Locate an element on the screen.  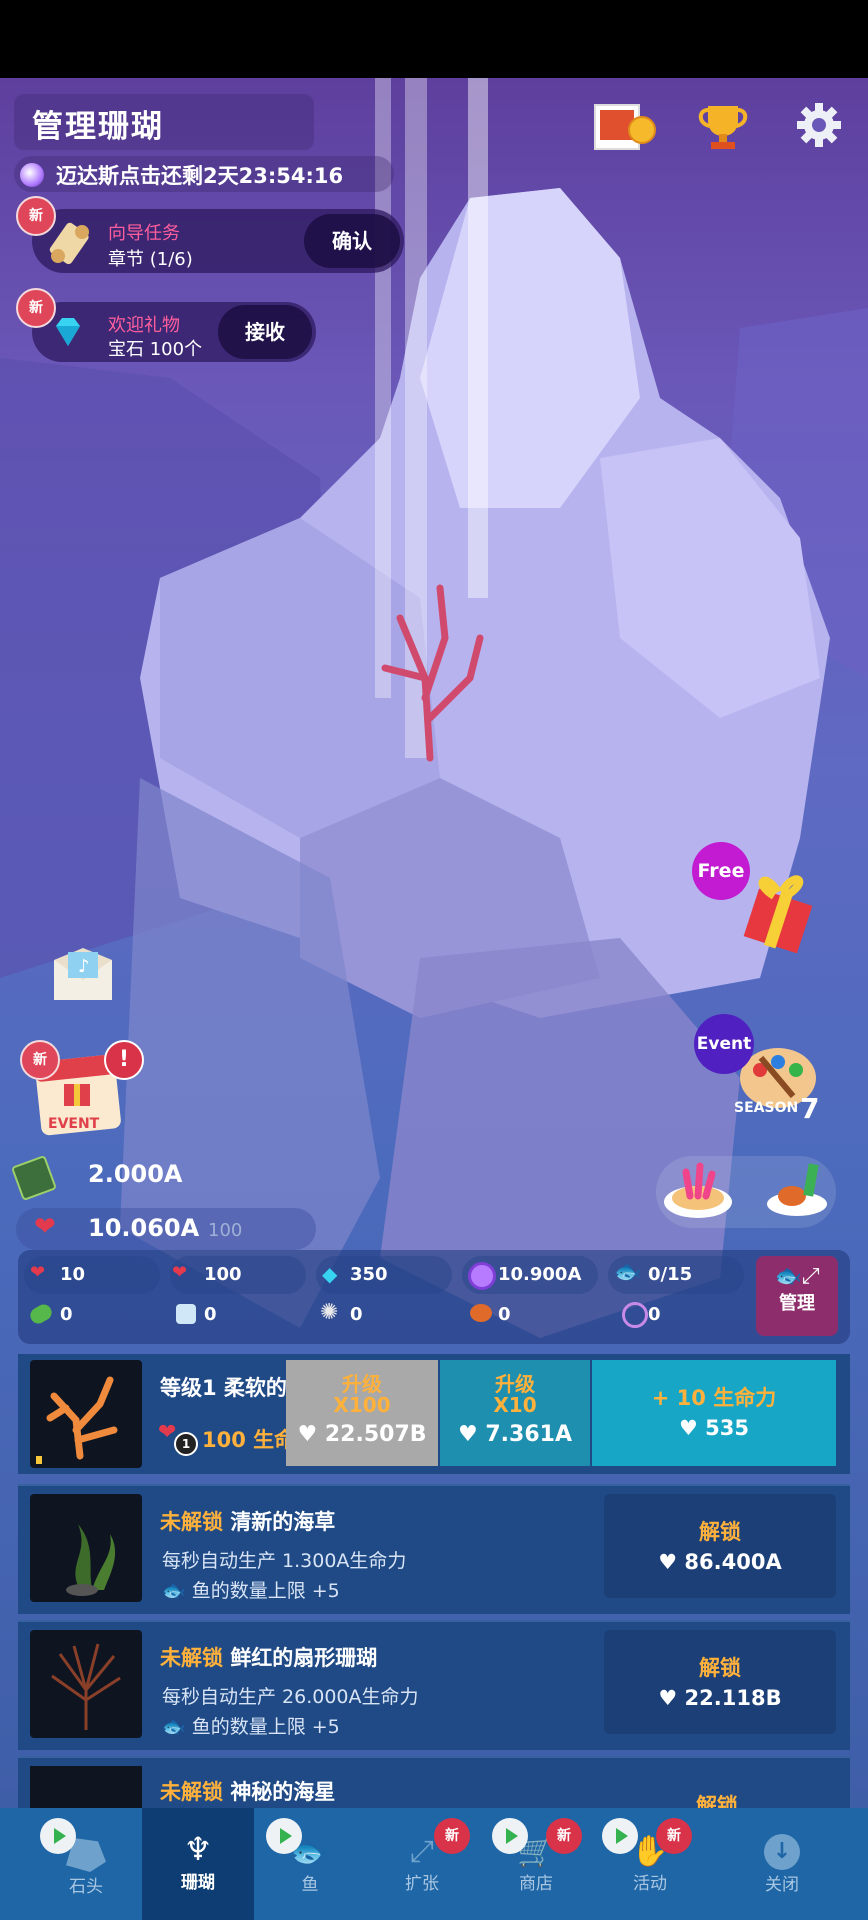
nav-label: 扩张 is located at coordinates (422, 1884).